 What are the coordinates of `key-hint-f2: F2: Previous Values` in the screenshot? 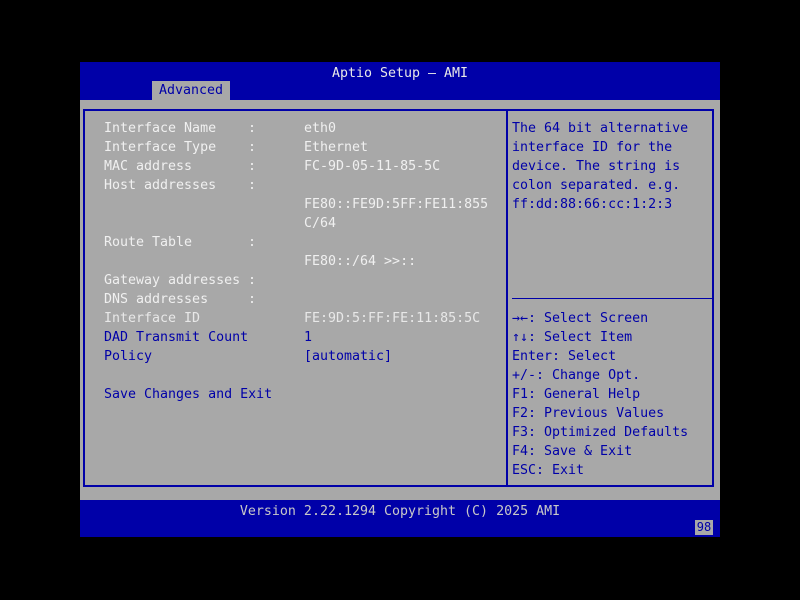 It's located at (588, 413).